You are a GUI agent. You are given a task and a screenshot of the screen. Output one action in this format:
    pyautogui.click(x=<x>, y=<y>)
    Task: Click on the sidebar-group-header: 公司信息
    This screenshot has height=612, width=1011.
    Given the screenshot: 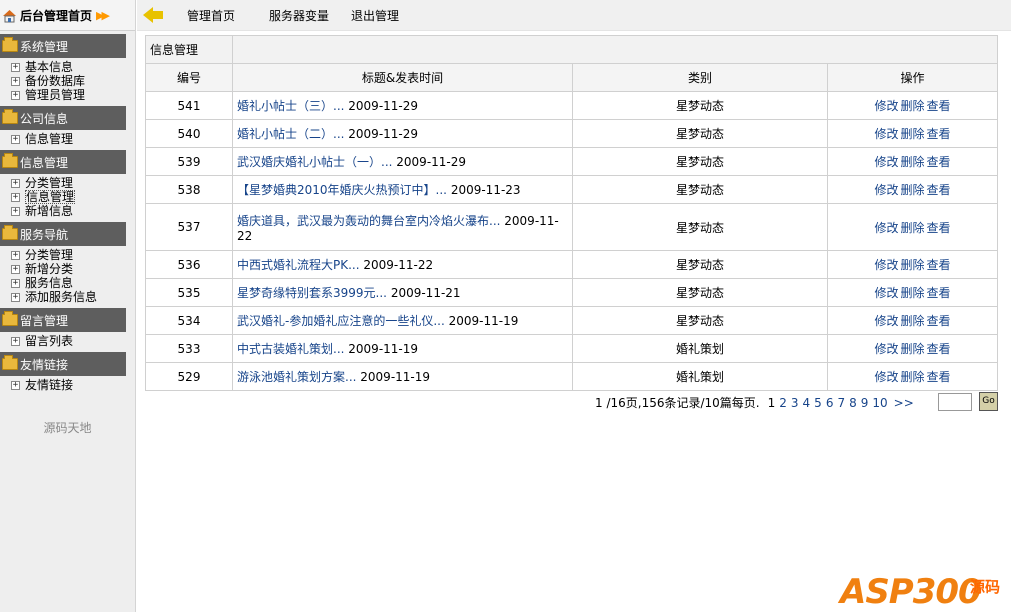 What is the action you would take?
    pyautogui.click(x=63, y=118)
    